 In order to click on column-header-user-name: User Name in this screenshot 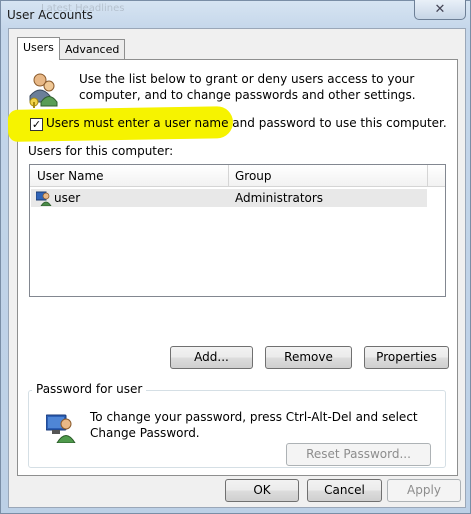, I will do `click(70, 176)`.